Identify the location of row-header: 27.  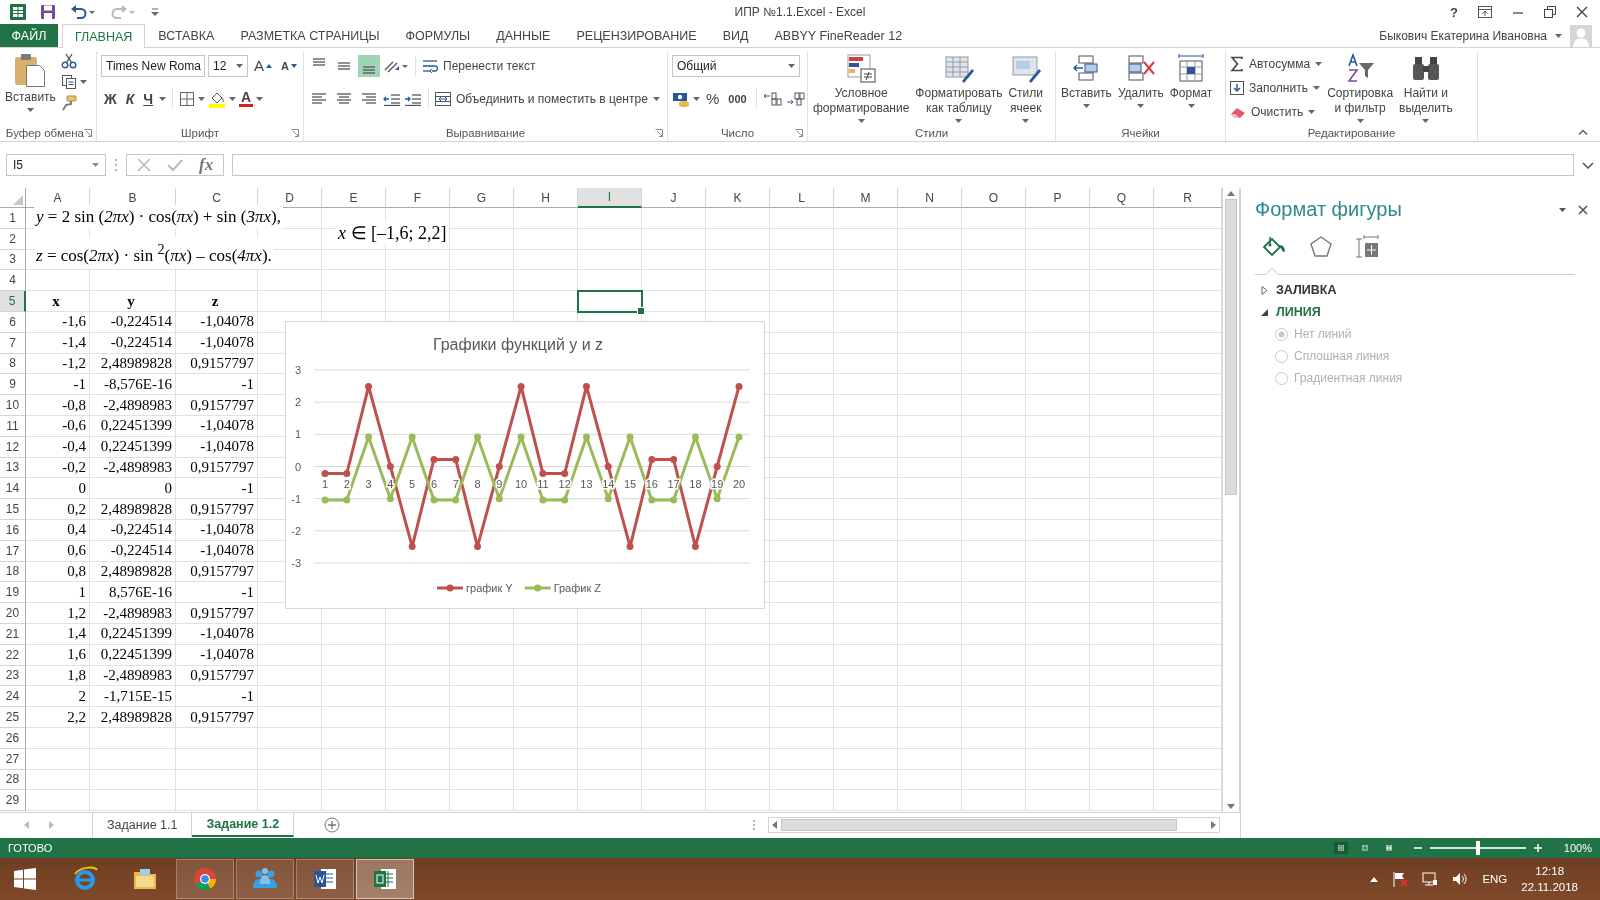
(13, 759).